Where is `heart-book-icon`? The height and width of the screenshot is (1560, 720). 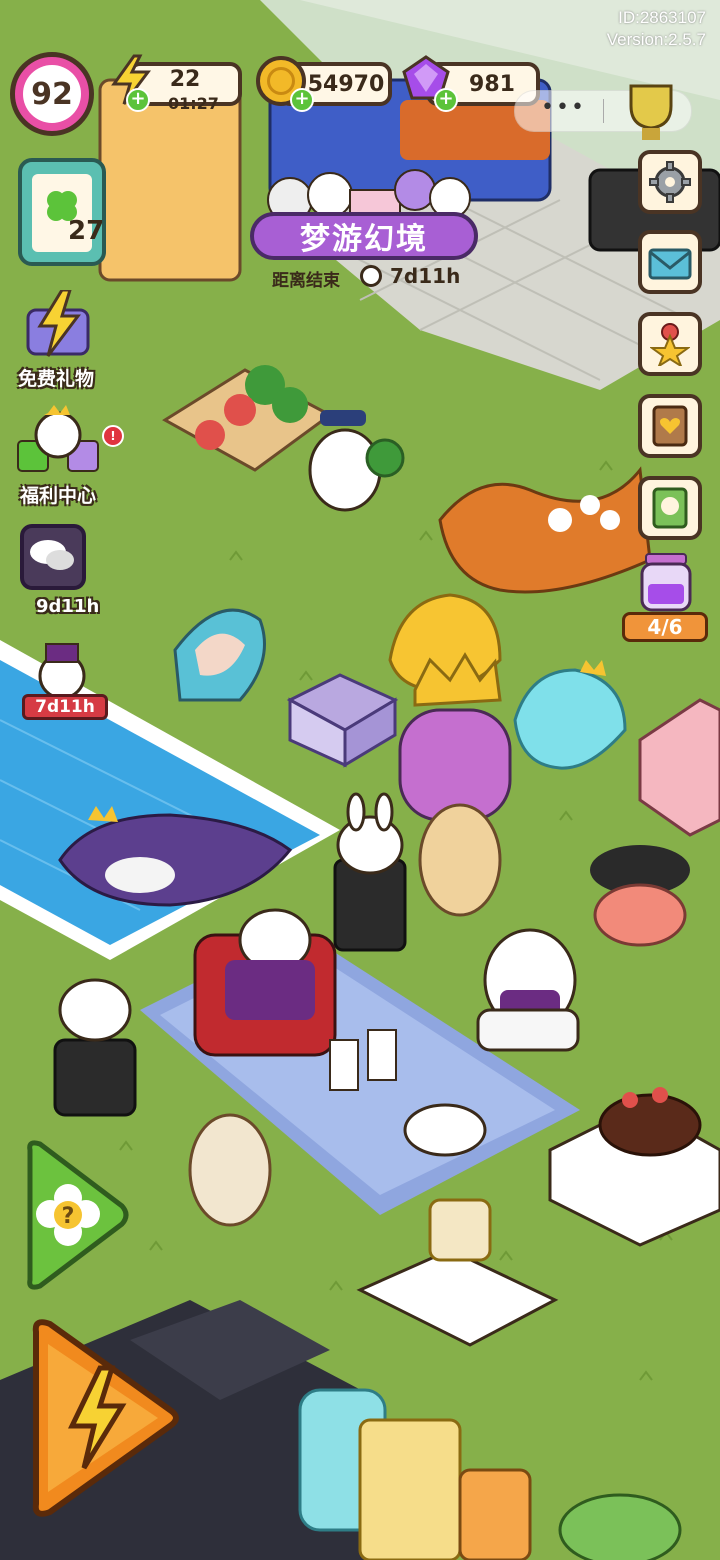 heart-book-icon is located at coordinates (670, 426).